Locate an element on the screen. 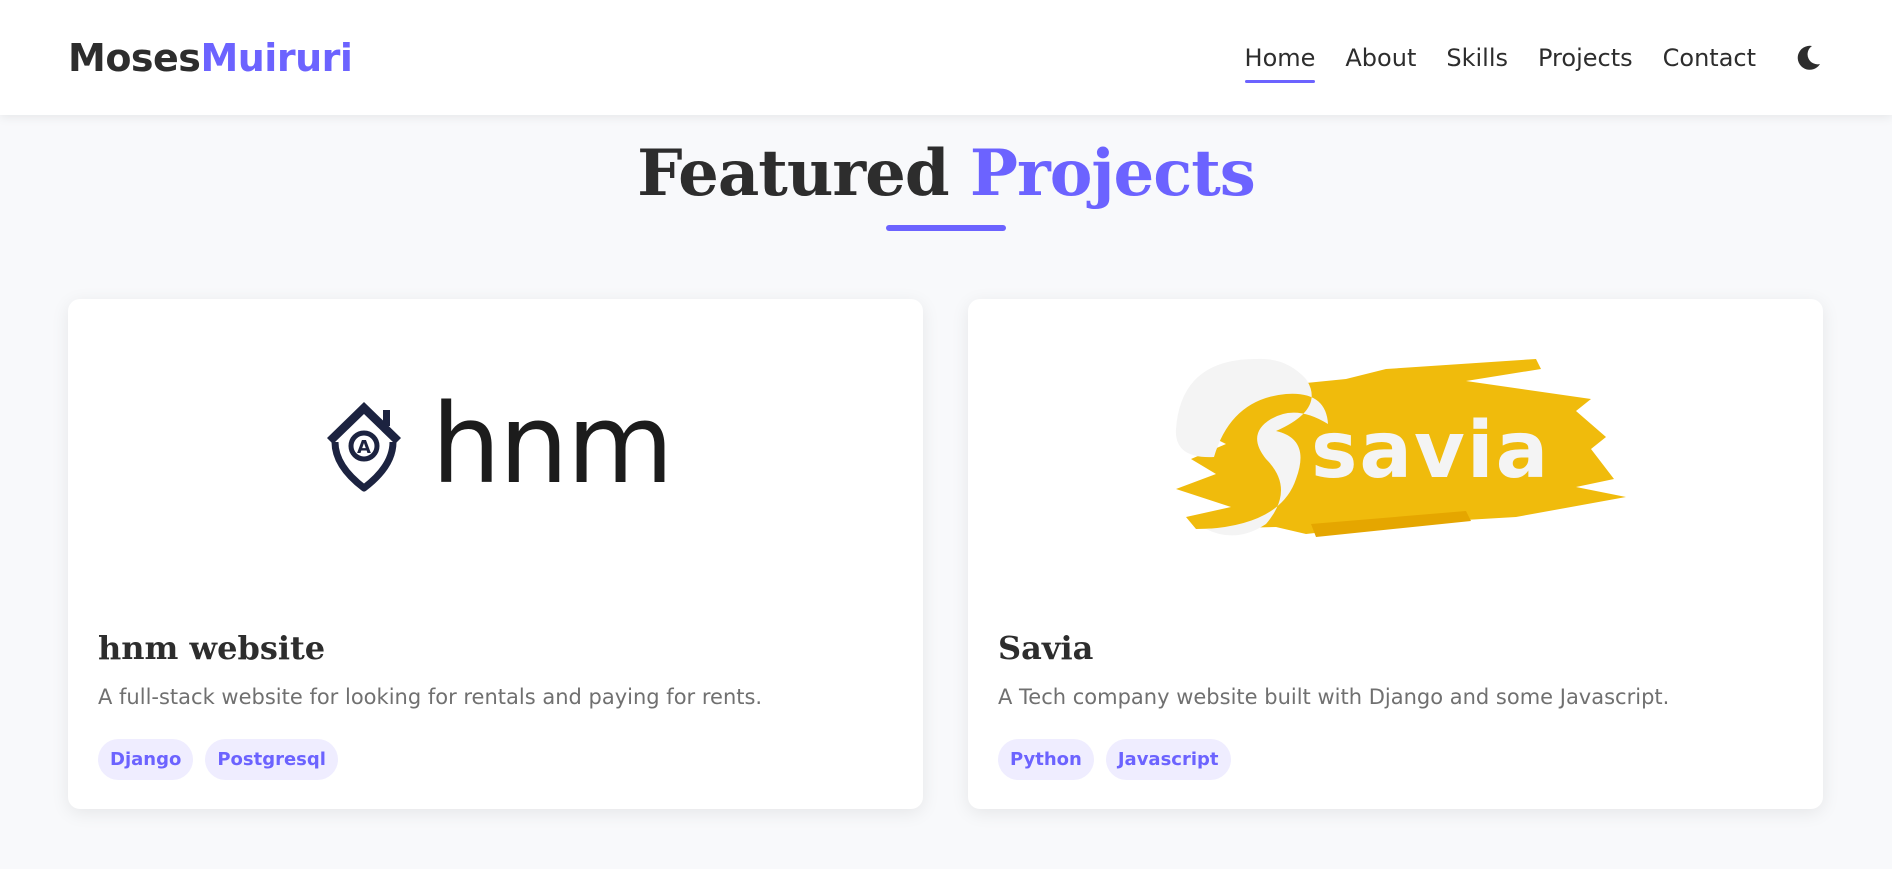  brand-logo: MosesMuiruri is located at coordinates (210, 57).